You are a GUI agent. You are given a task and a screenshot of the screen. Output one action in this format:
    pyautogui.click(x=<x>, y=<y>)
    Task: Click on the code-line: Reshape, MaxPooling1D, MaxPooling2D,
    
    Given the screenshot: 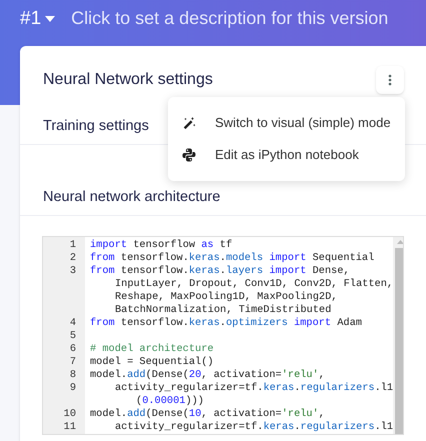 What is the action you would take?
    pyautogui.click(x=226, y=297)
    